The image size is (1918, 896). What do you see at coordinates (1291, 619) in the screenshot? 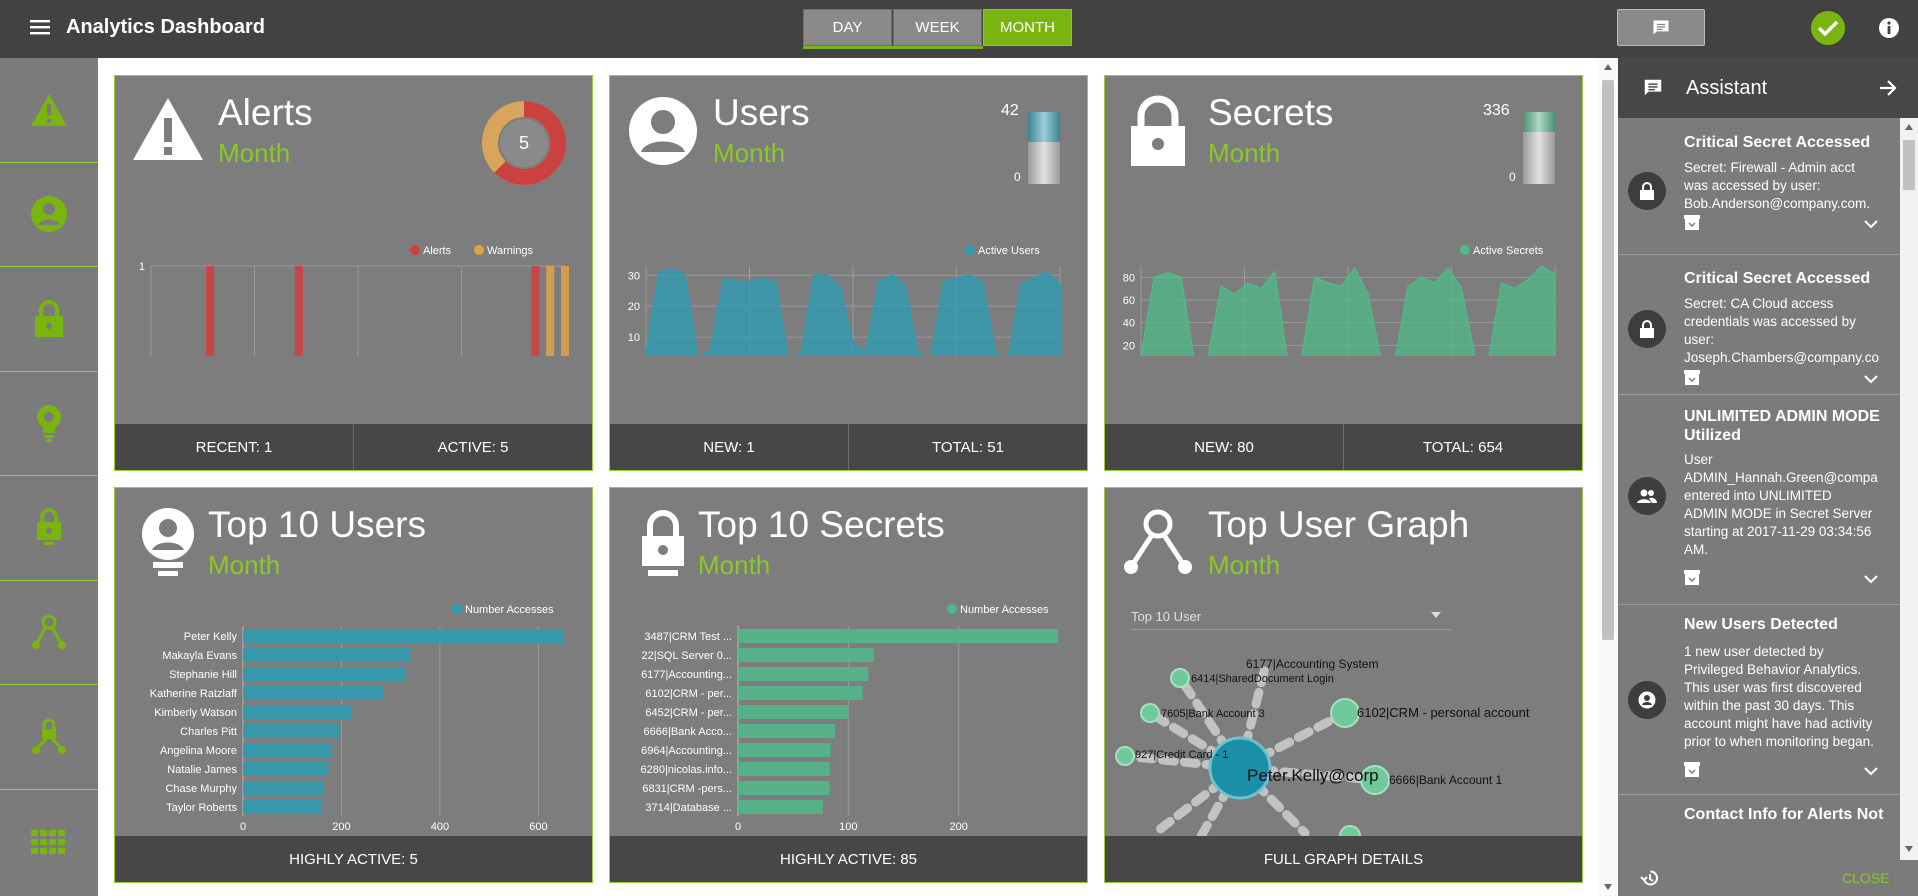
I see `top-user-select: Top 10 User` at bounding box center [1291, 619].